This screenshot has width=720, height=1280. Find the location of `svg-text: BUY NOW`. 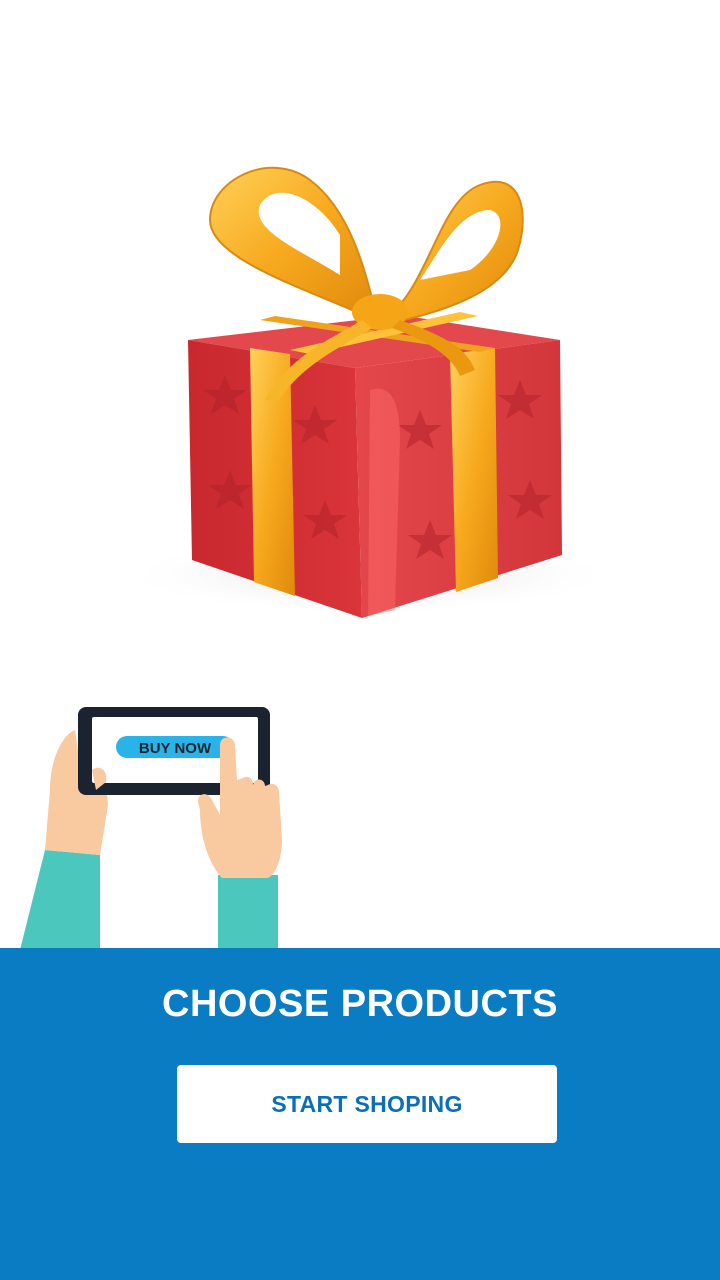

svg-text: BUY NOW is located at coordinates (175, 748).